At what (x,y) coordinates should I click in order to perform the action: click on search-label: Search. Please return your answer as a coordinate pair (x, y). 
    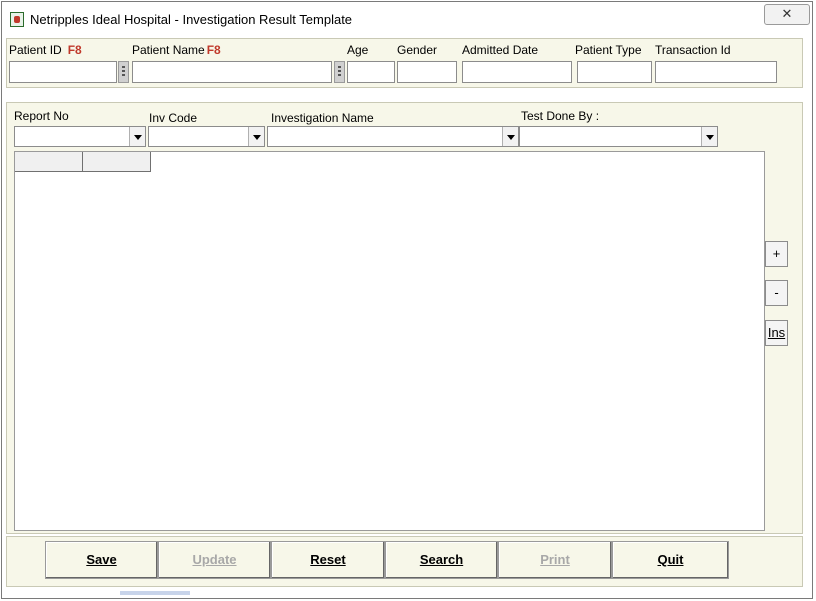
    Looking at the image, I should click on (441, 559).